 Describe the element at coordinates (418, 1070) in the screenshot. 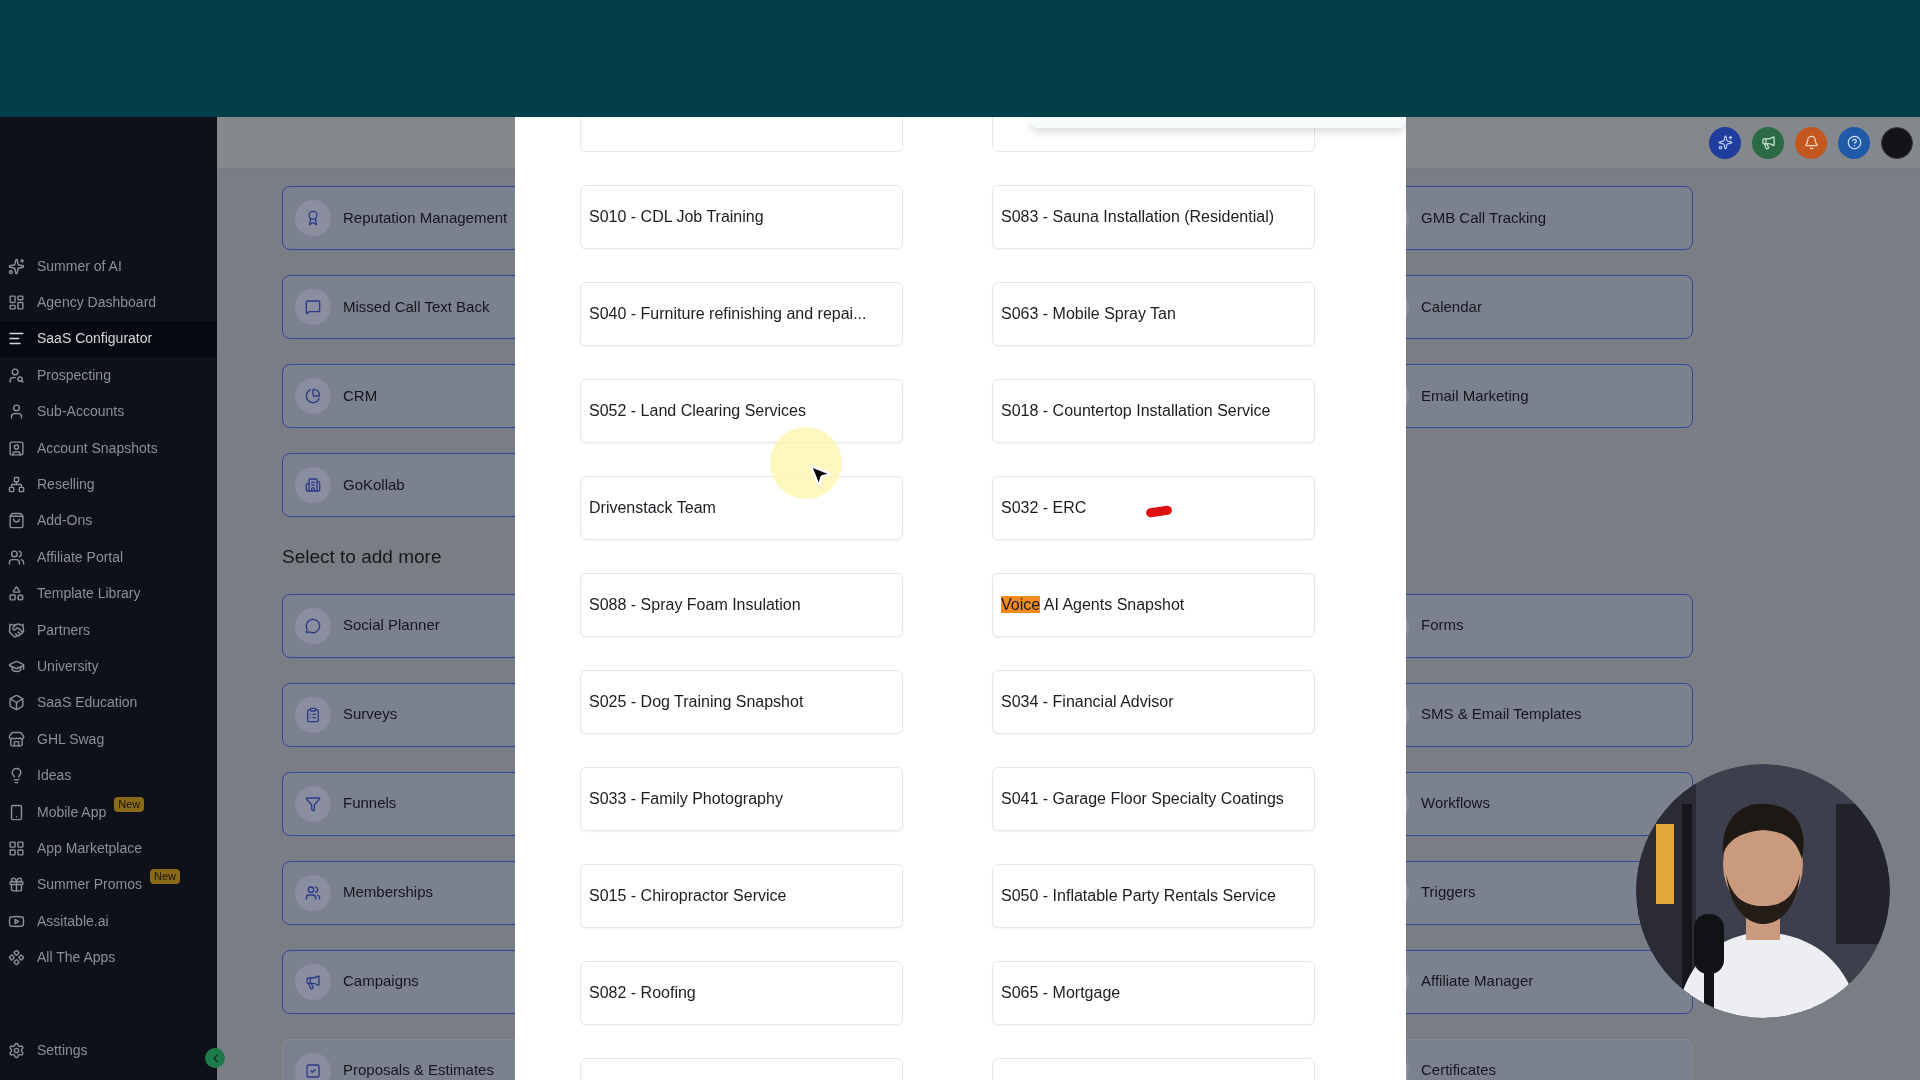

I see `feature-label: Proposals & Estimates` at that location.